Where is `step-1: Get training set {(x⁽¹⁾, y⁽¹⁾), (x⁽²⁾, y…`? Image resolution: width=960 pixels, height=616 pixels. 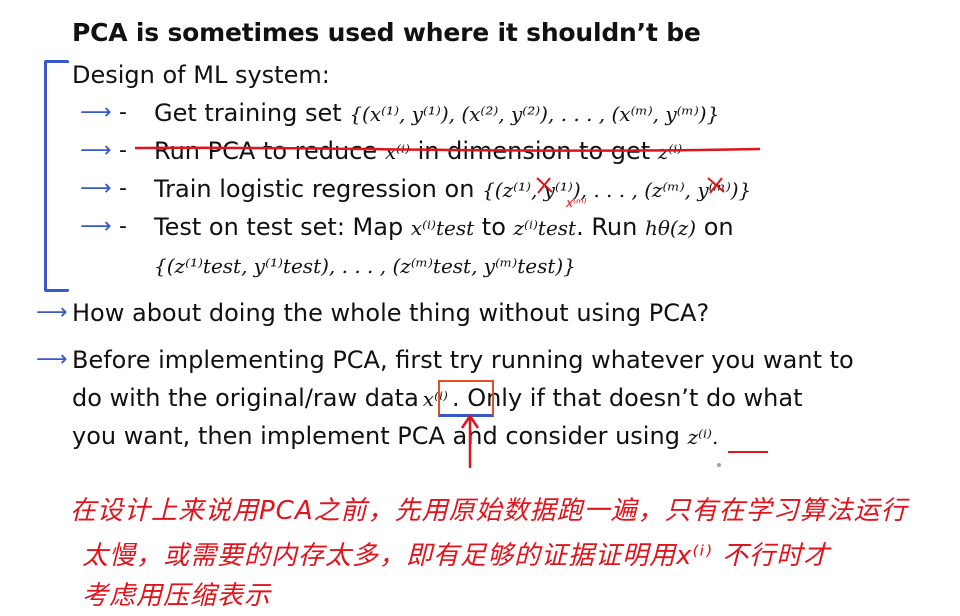
step-1: Get training set {(x⁽¹⁾, y⁽¹⁾), (x⁽²⁾, y… is located at coordinates (436, 113).